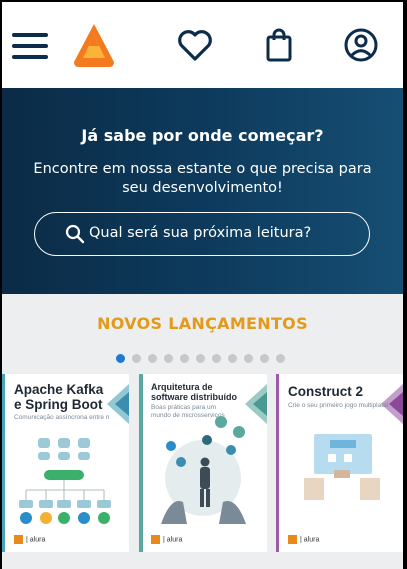  I want to click on section-title: NOVOS LANÇAMENTOS, so click(202, 323).